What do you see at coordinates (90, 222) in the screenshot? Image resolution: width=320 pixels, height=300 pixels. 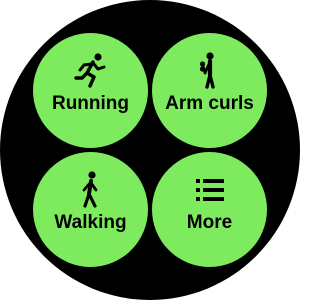 I see `tile-label: Walking` at bounding box center [90, 222].